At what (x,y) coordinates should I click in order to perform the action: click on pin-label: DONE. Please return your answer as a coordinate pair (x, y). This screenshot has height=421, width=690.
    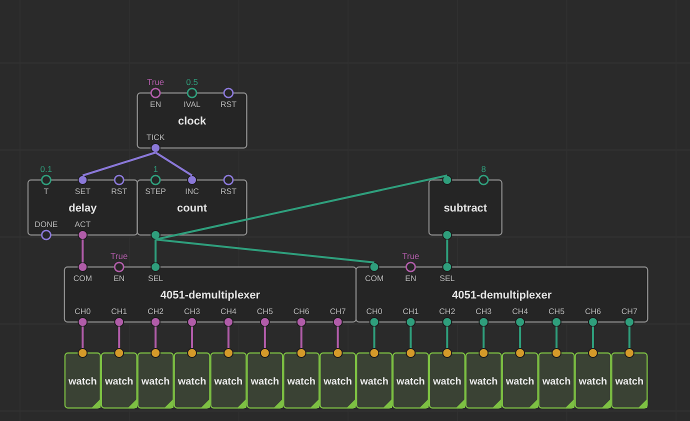
    Looking at the image, I should click on (46, 224).